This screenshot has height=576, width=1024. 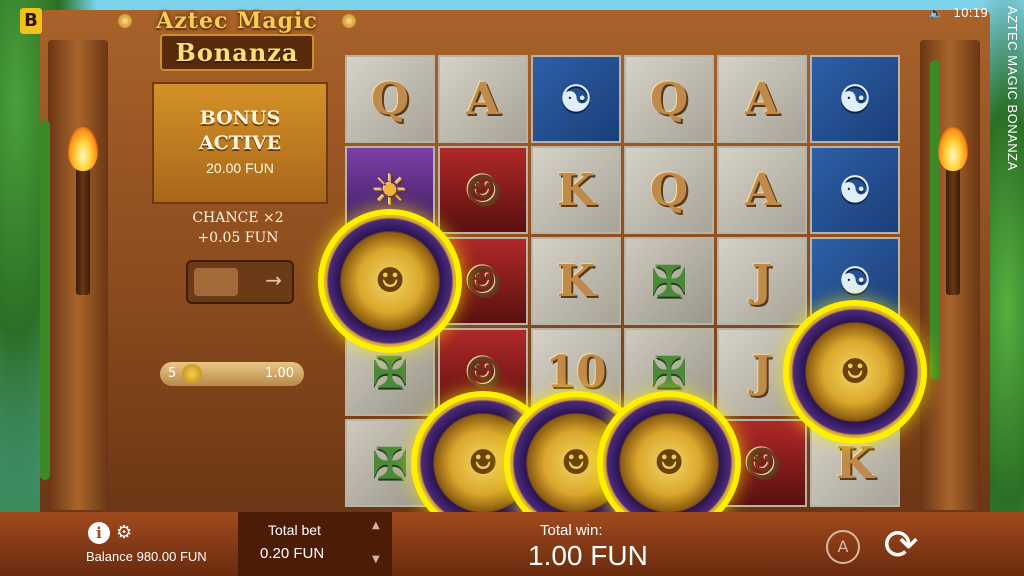 What do you see at coordinates (124, 532) in the screenshot?
I see `gear-icon: ⚙` at bounding box center [124, 532].